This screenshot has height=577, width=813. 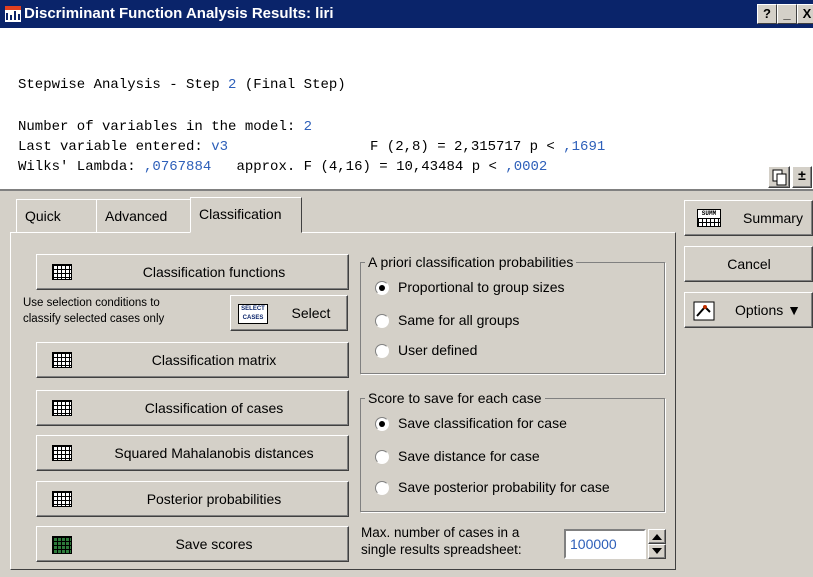 I want to click on squared-mahalanobis-button: Squared Mahalanobis distances, so click(x=192, y=453).